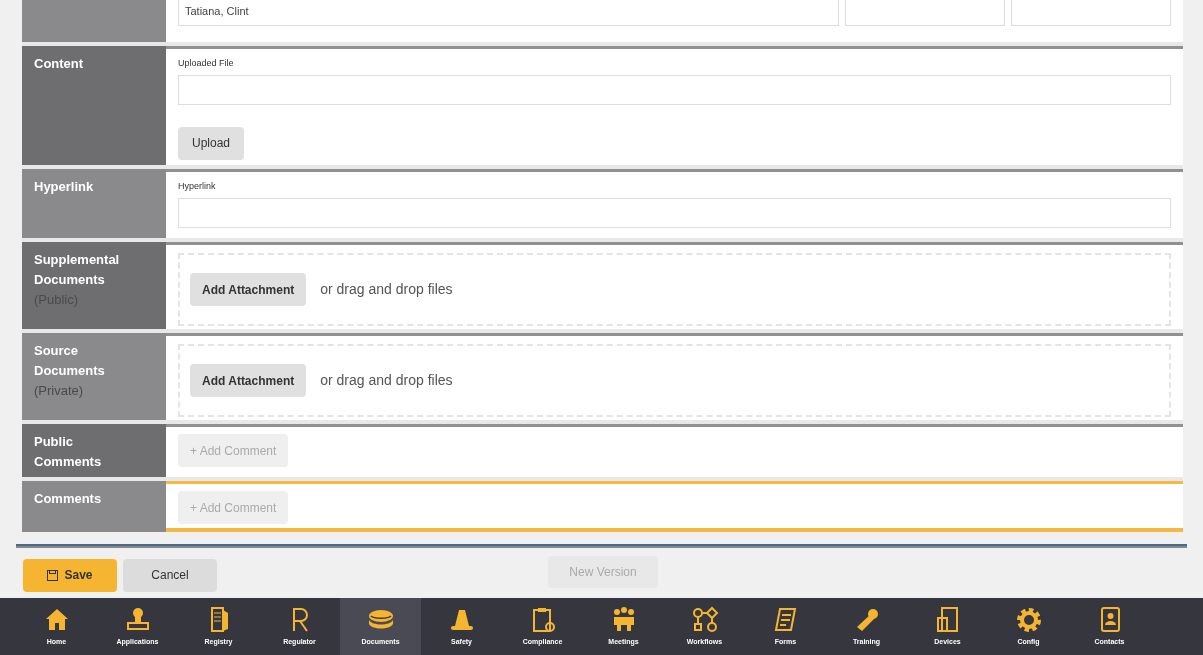  I want to click on row-label: Supplemental Documents, so click(77, 270).